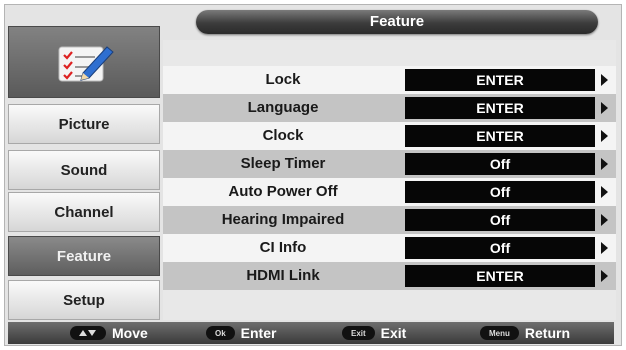 The height and width of the screenshot is (350, 626). I want to click on hint-exit: Exit Exit, so click(374, 333).